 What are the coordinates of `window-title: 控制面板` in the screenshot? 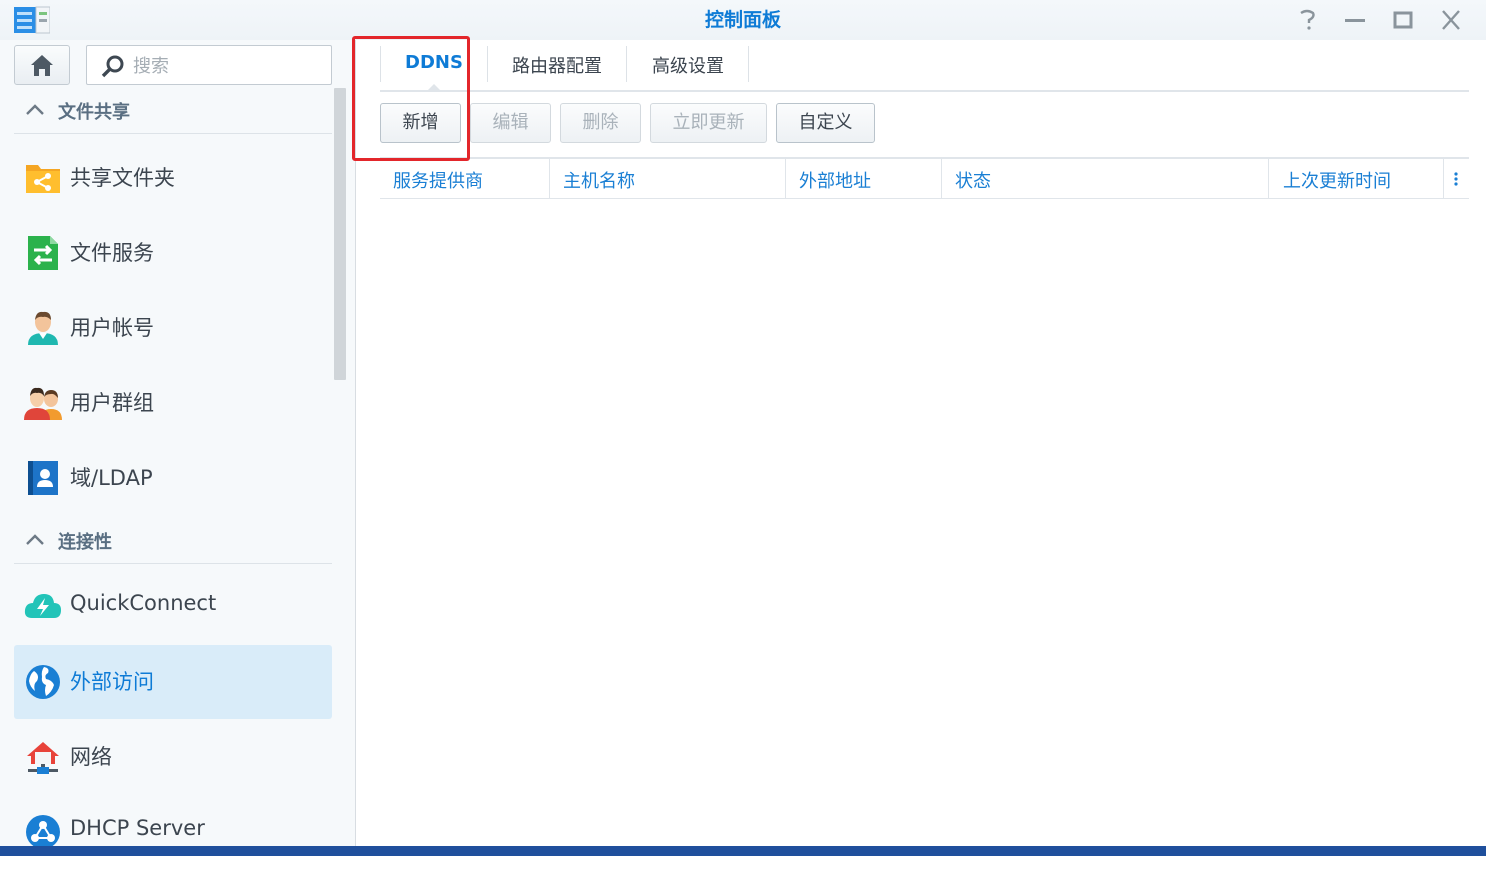 It's located at (742, 20).